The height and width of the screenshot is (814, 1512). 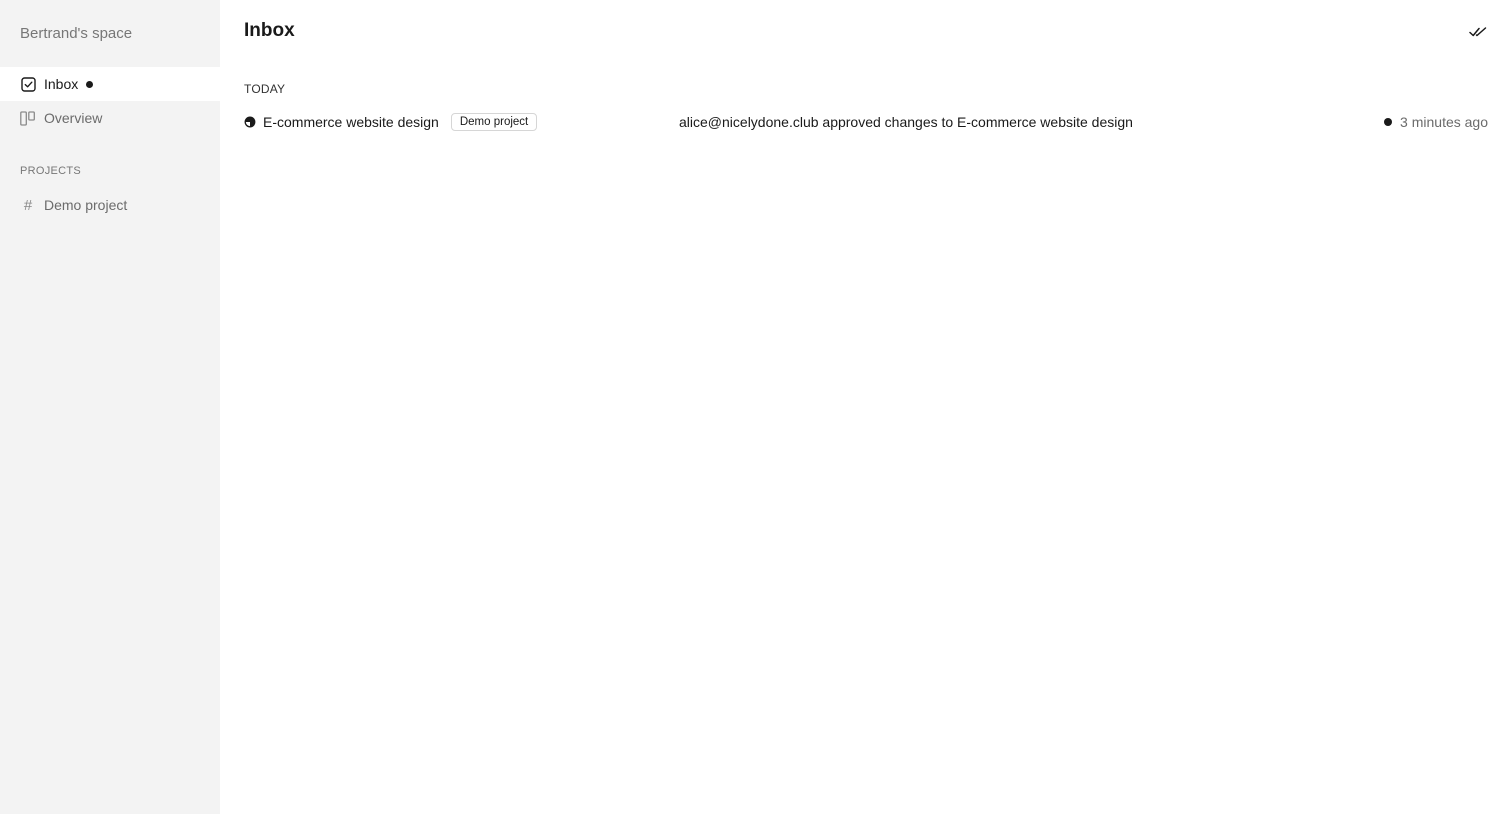 I want to click on timestamp: 3 minutes ago, so click(x=1436, y=122).